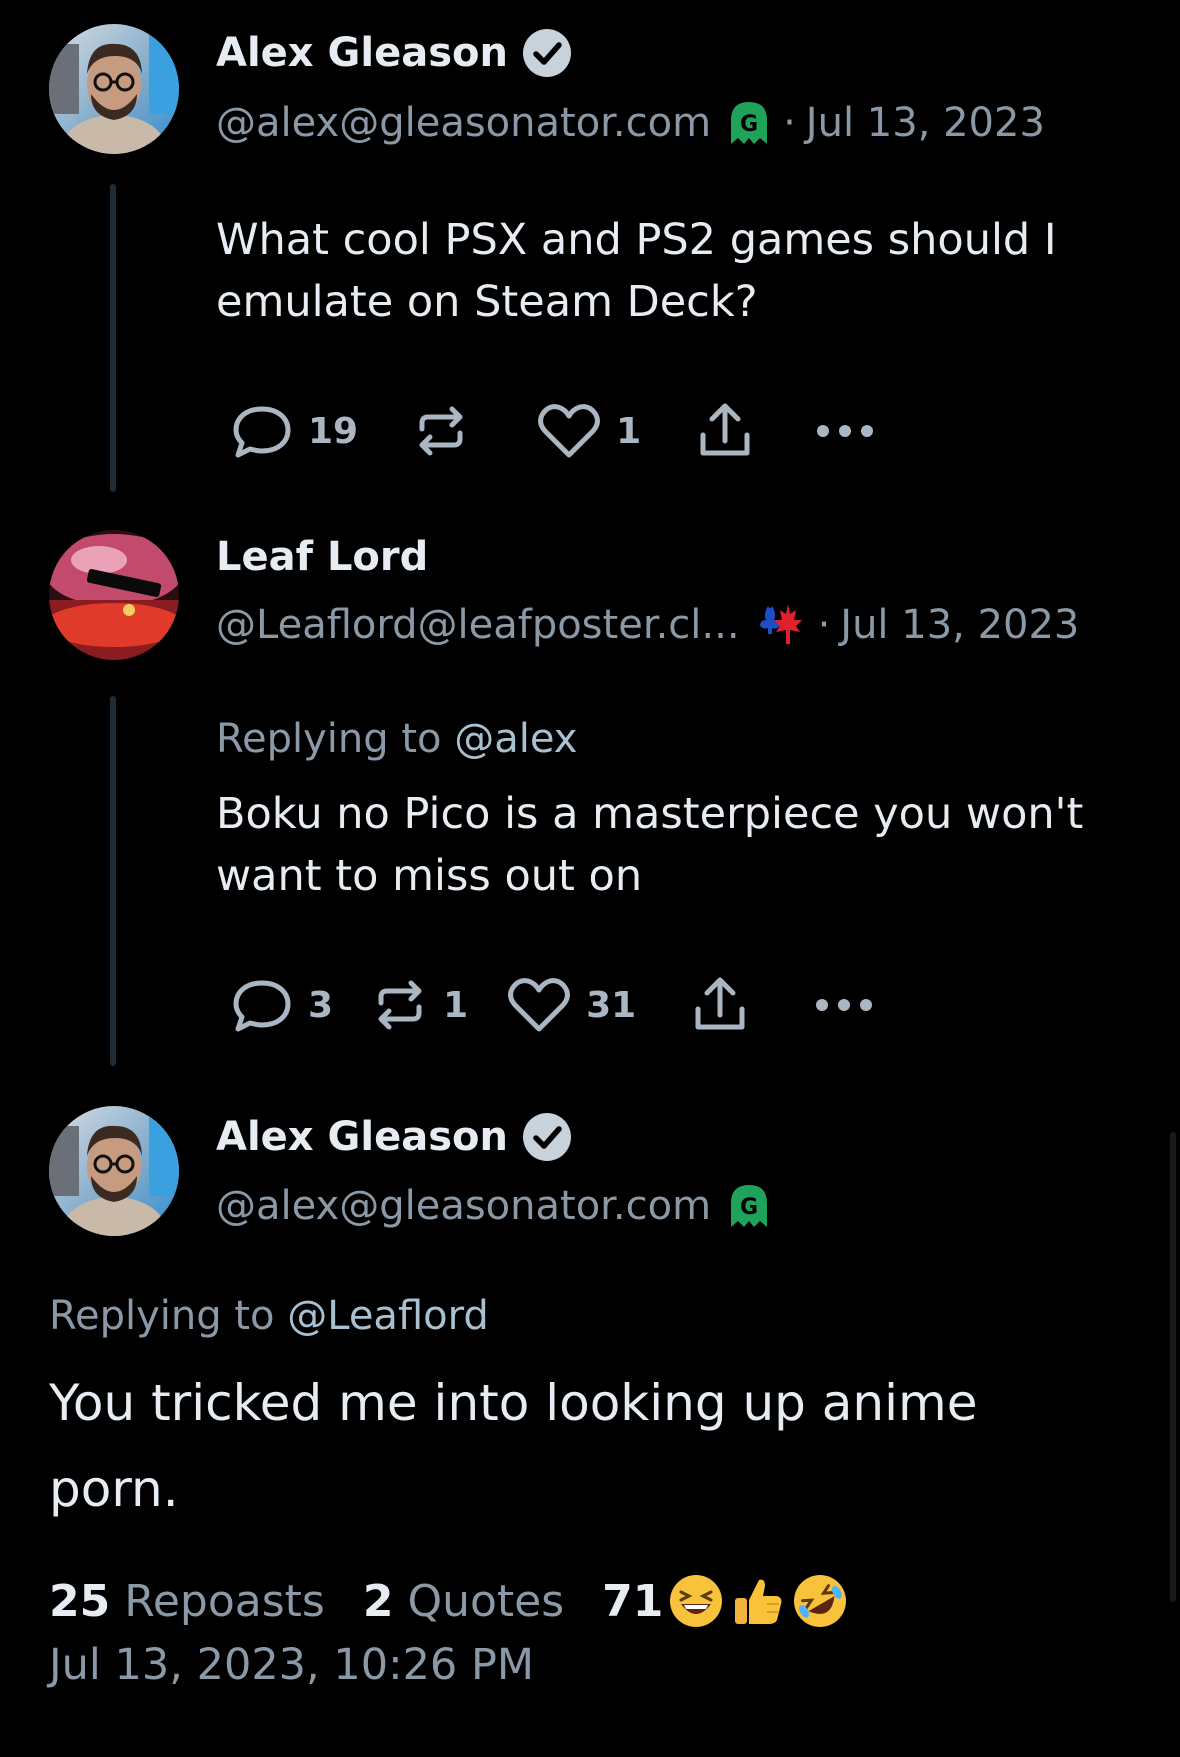  I want to click on mention-link: @Leaflord, so click(388, 1316).